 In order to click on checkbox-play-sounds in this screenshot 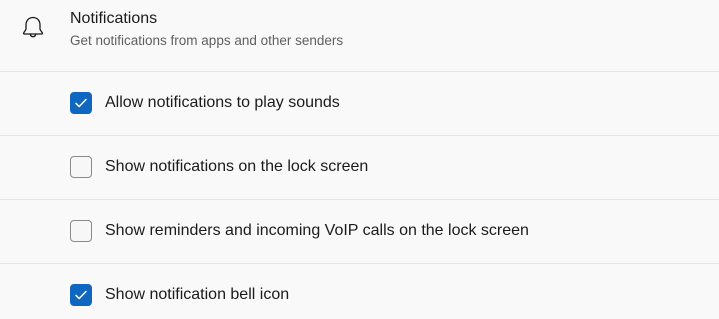, I will do `click(81, 103)`.